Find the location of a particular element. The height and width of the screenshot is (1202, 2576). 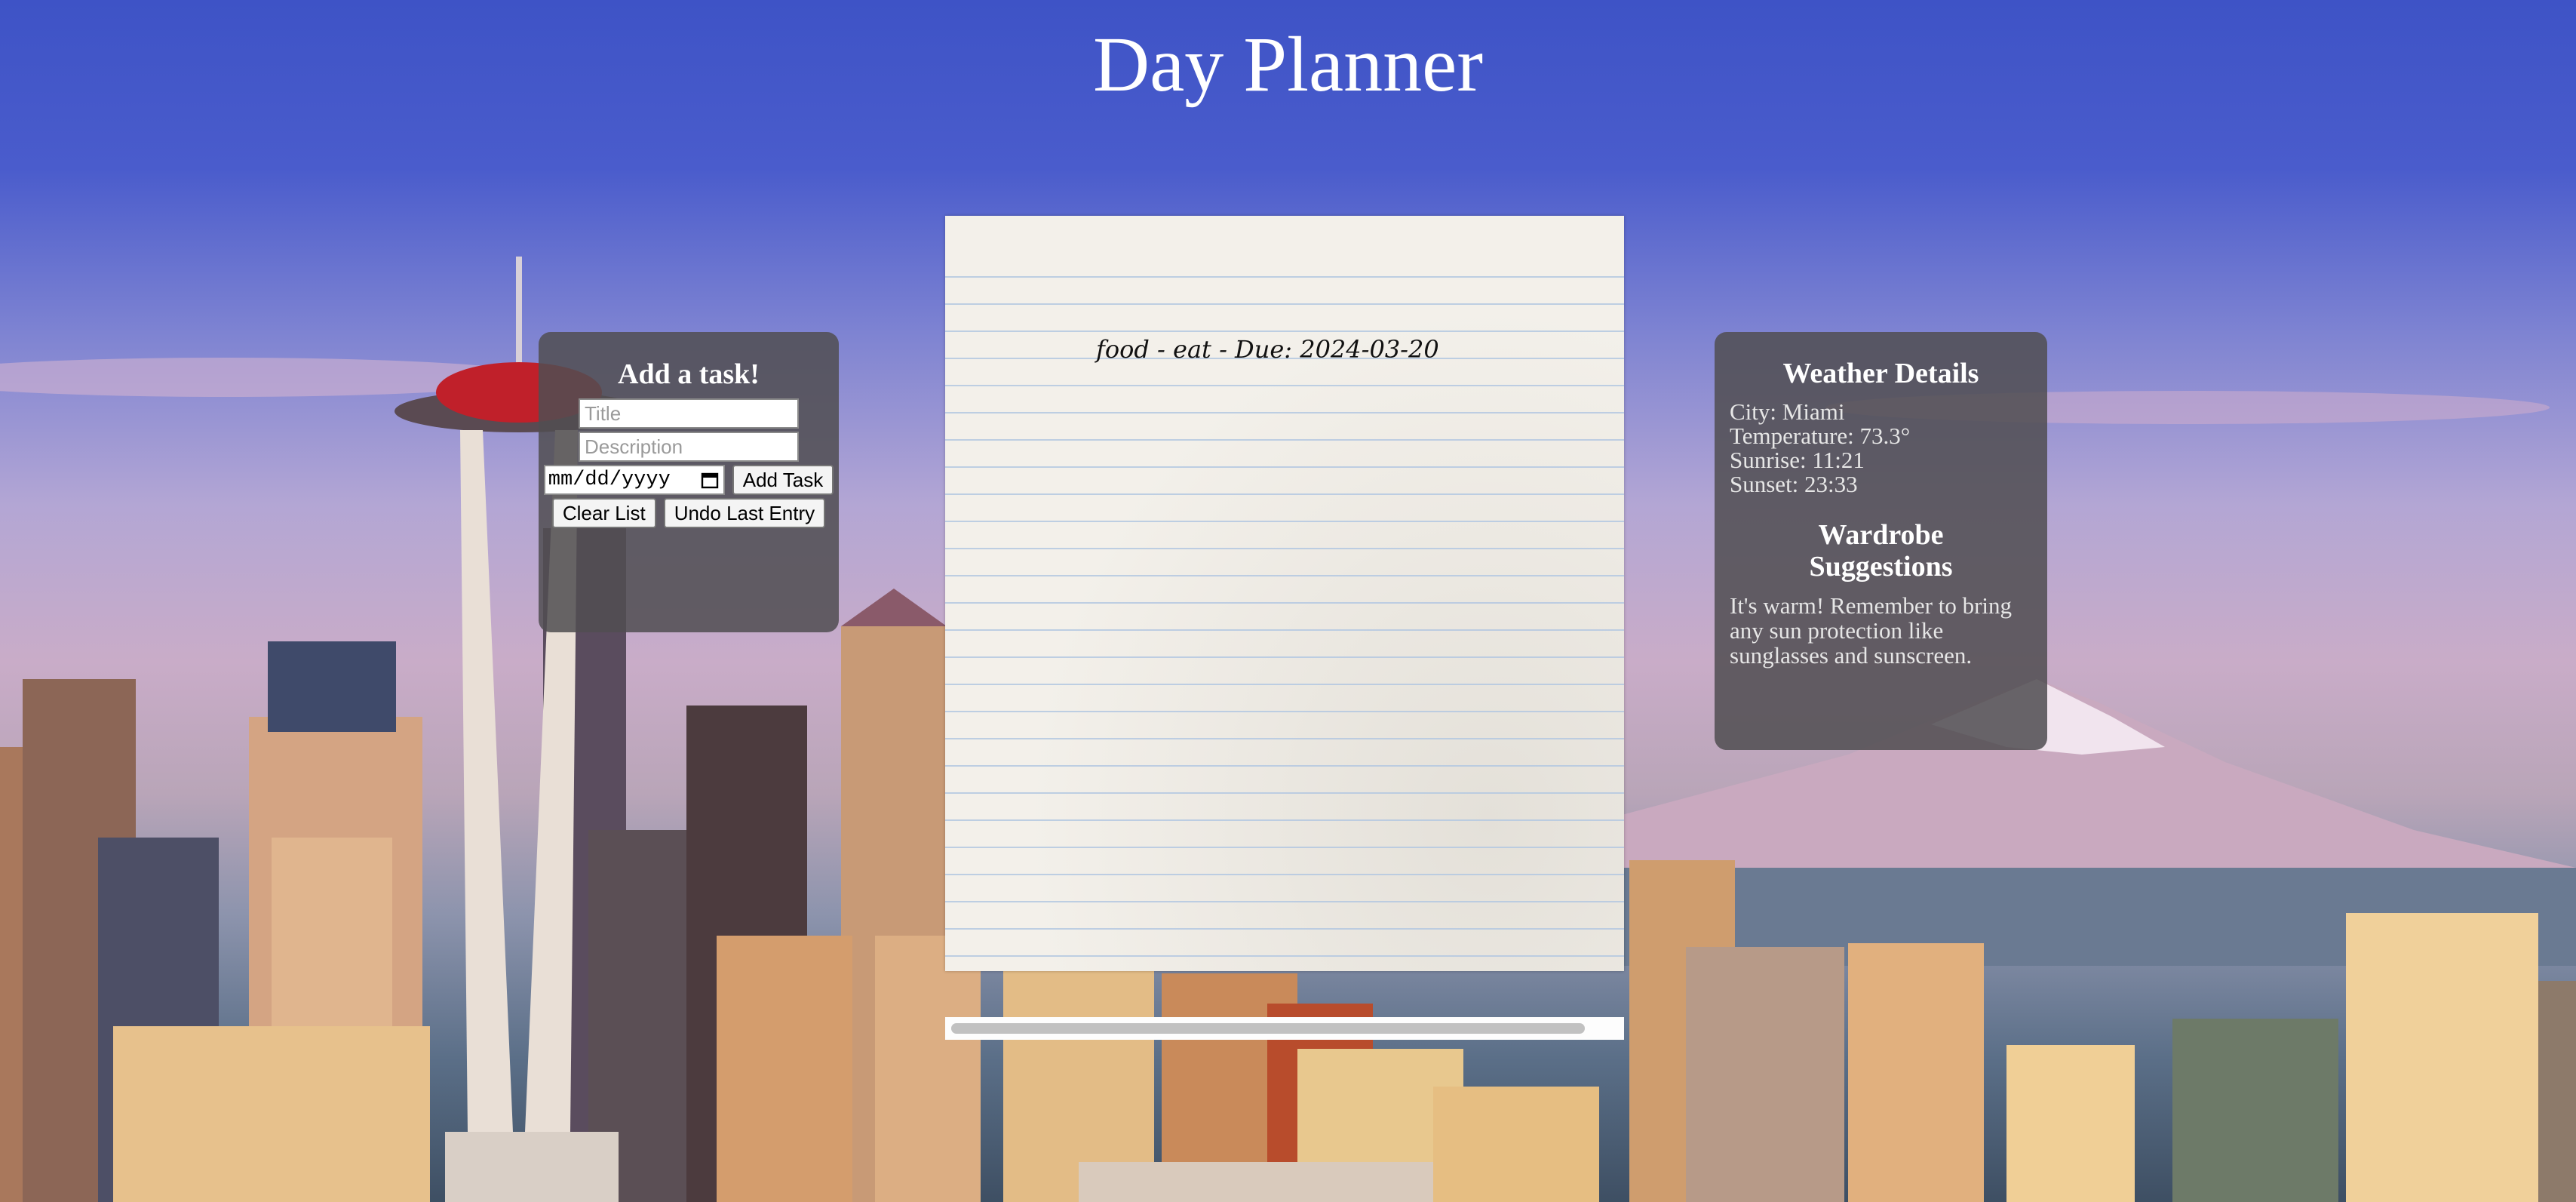

wardrobe-heading: Wardrobe Suggestions is located at coordinates (1881, 551).